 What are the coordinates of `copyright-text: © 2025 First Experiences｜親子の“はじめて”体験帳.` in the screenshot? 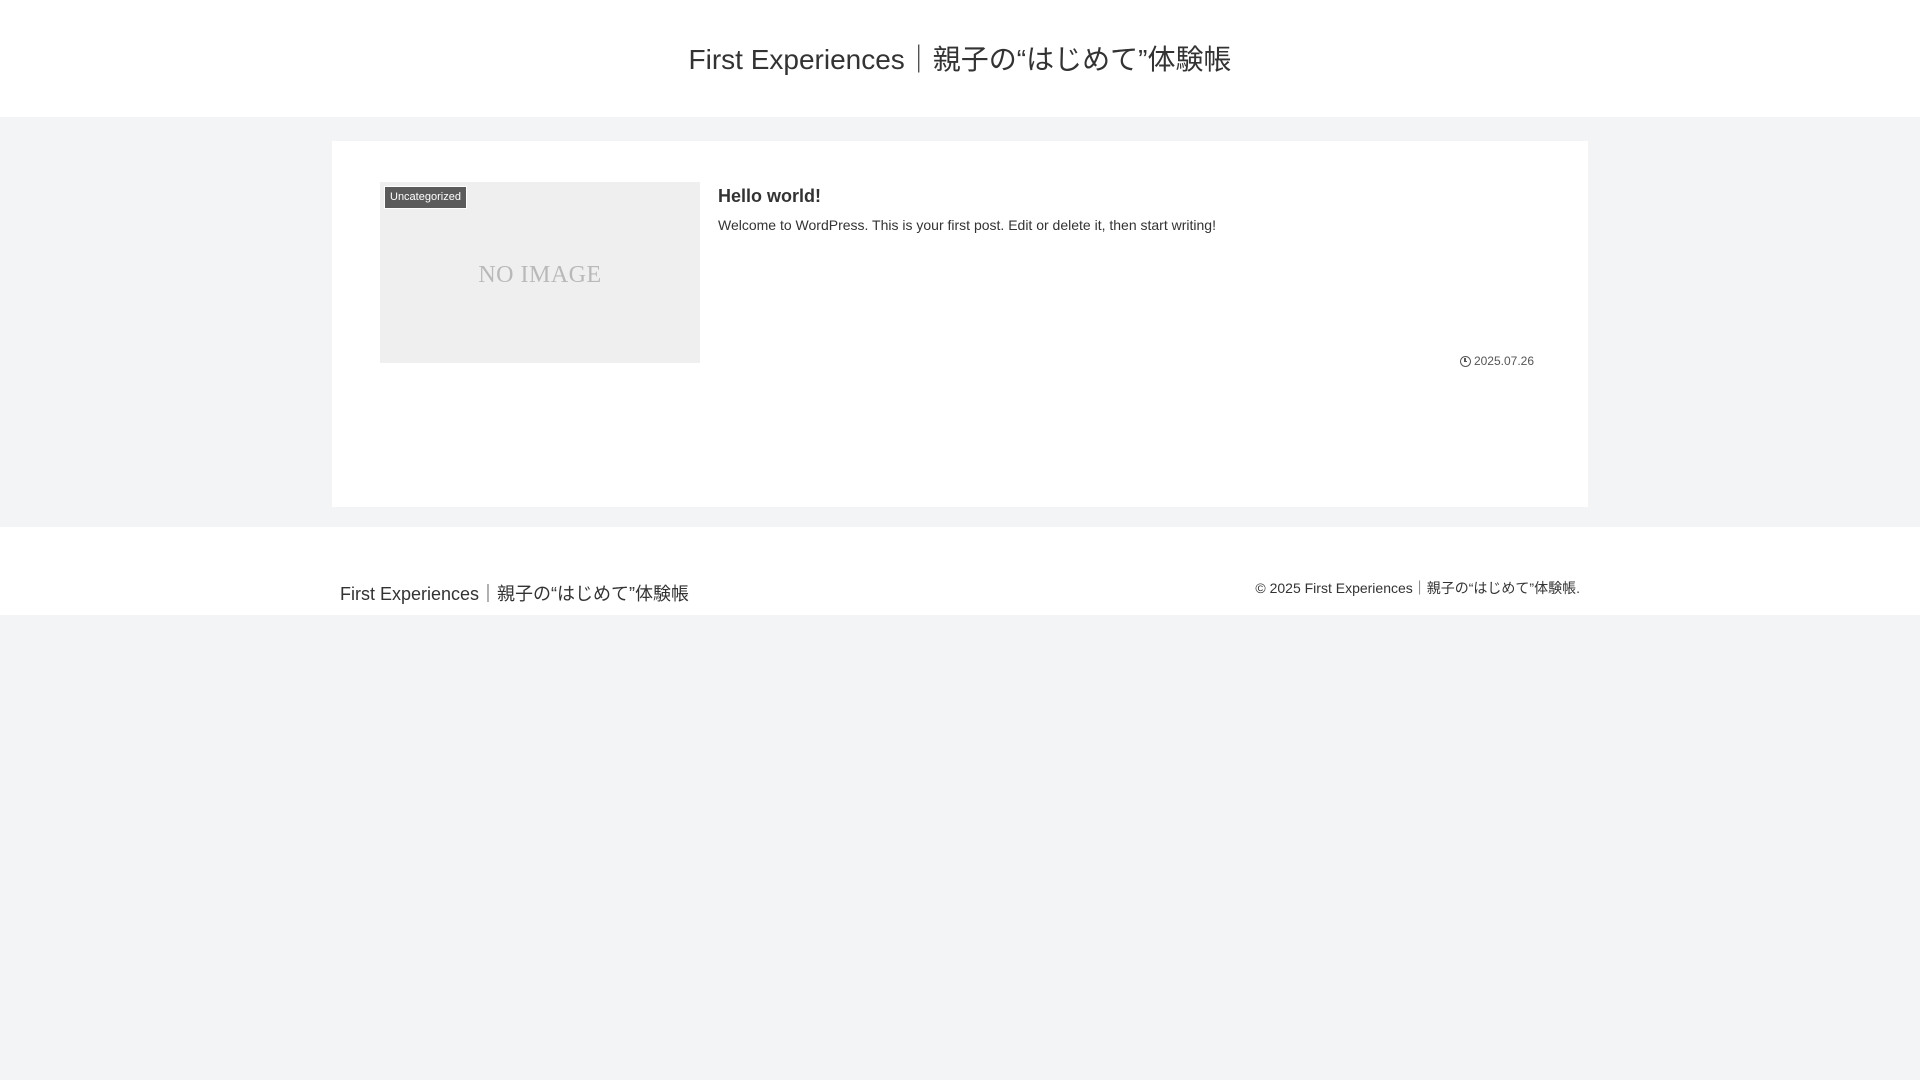 It's located at (1417, 588).